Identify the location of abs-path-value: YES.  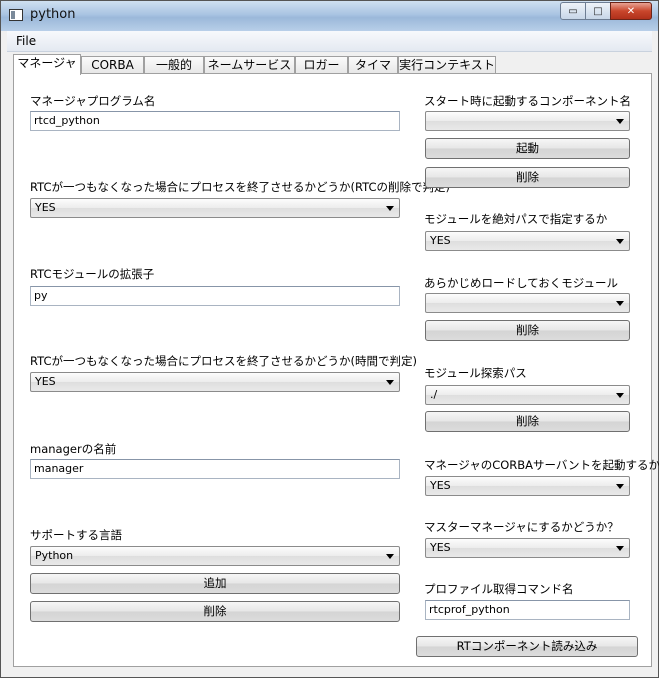
(440, 240).